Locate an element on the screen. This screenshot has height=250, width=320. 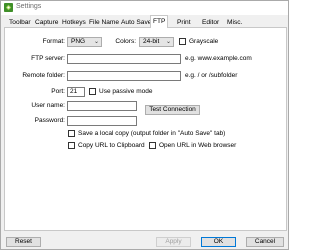
cancel-button: Cancel is located at coordinates (265, 242).